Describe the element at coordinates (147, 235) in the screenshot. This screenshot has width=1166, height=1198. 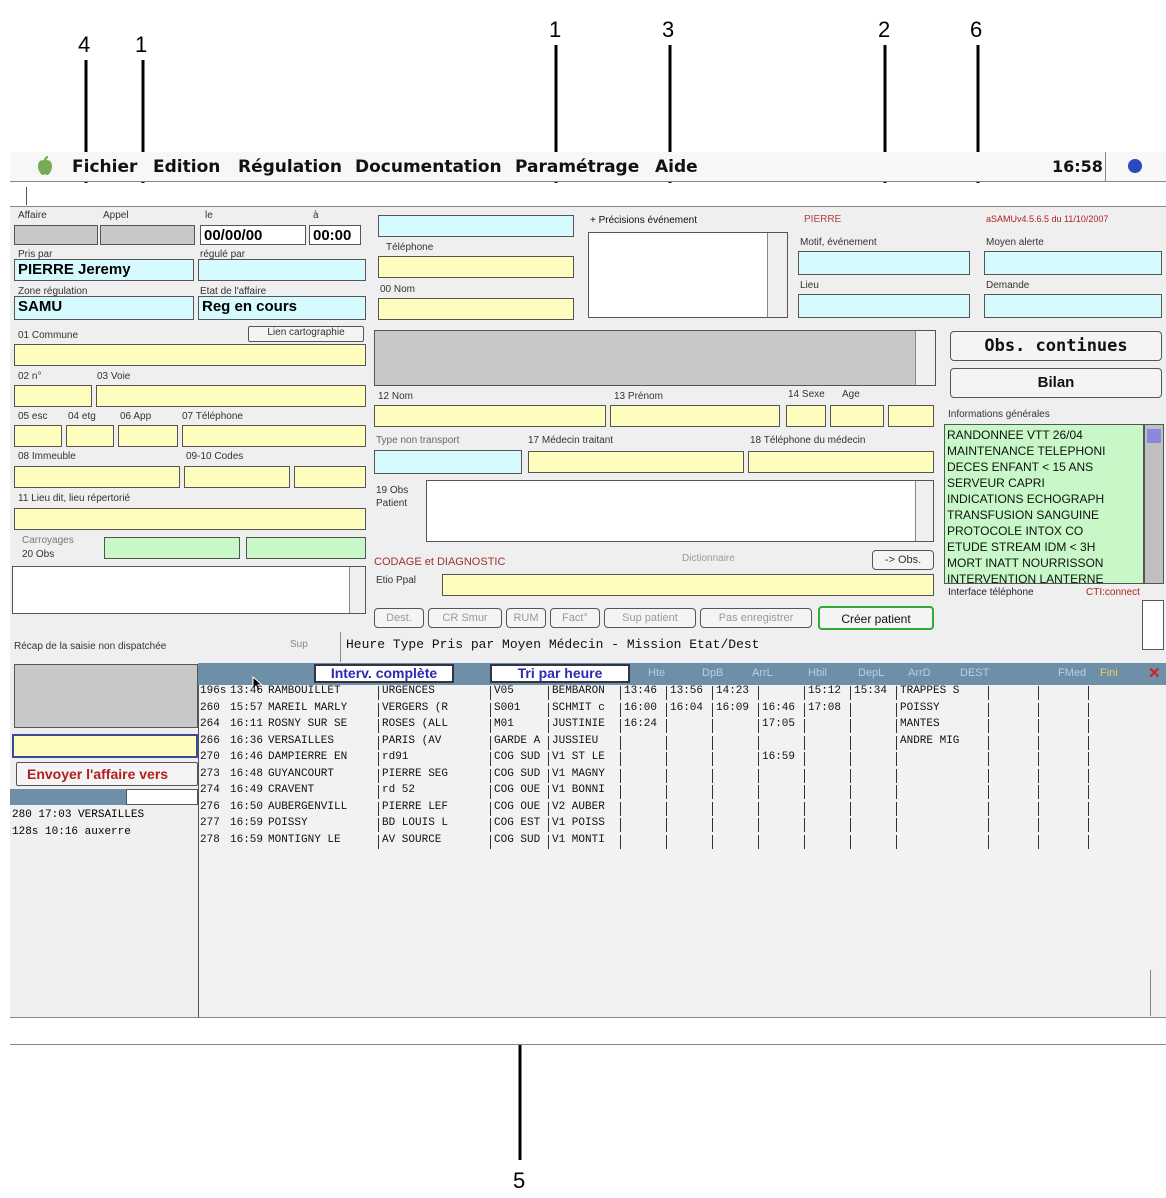
I see `appel-field` at that location.